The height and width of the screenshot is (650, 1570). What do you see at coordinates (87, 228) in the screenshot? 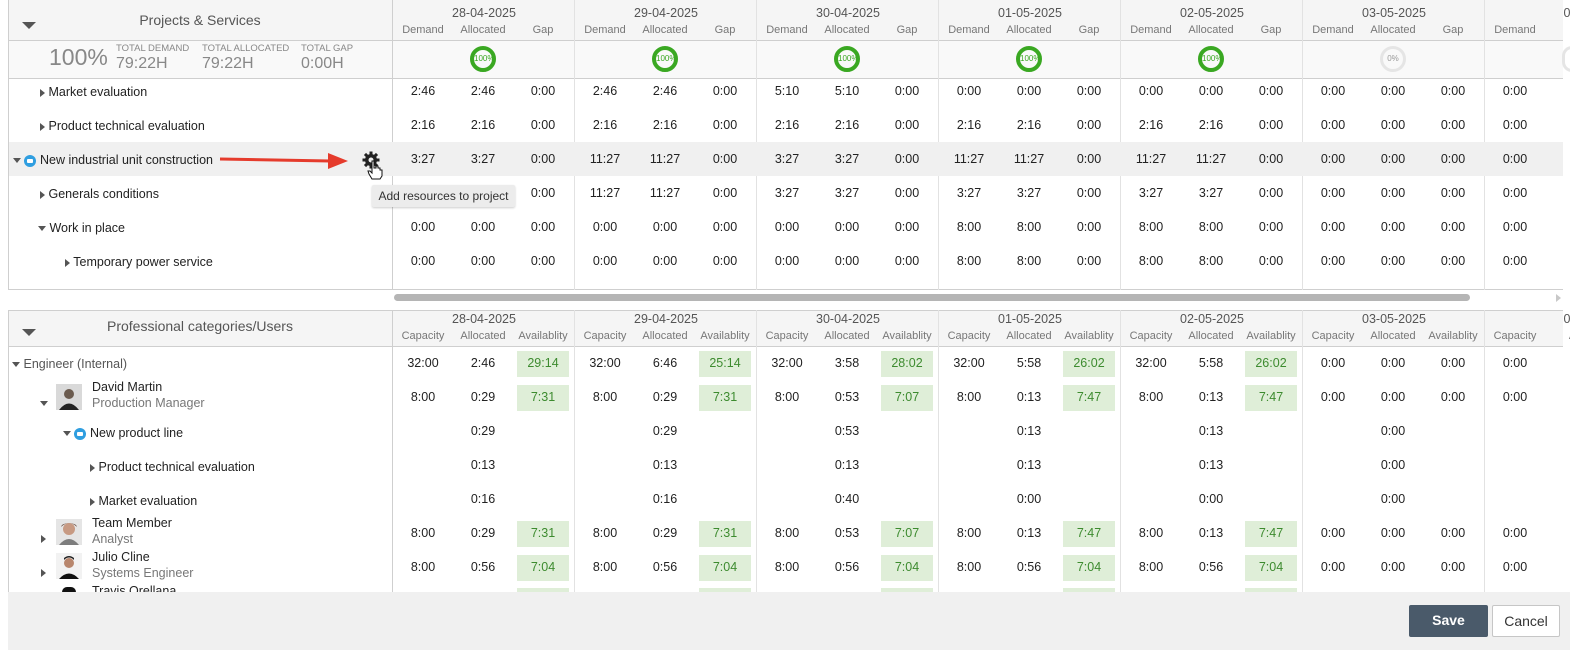
I see `tree-item-label: Work in place` at bounding box center [87, 228].